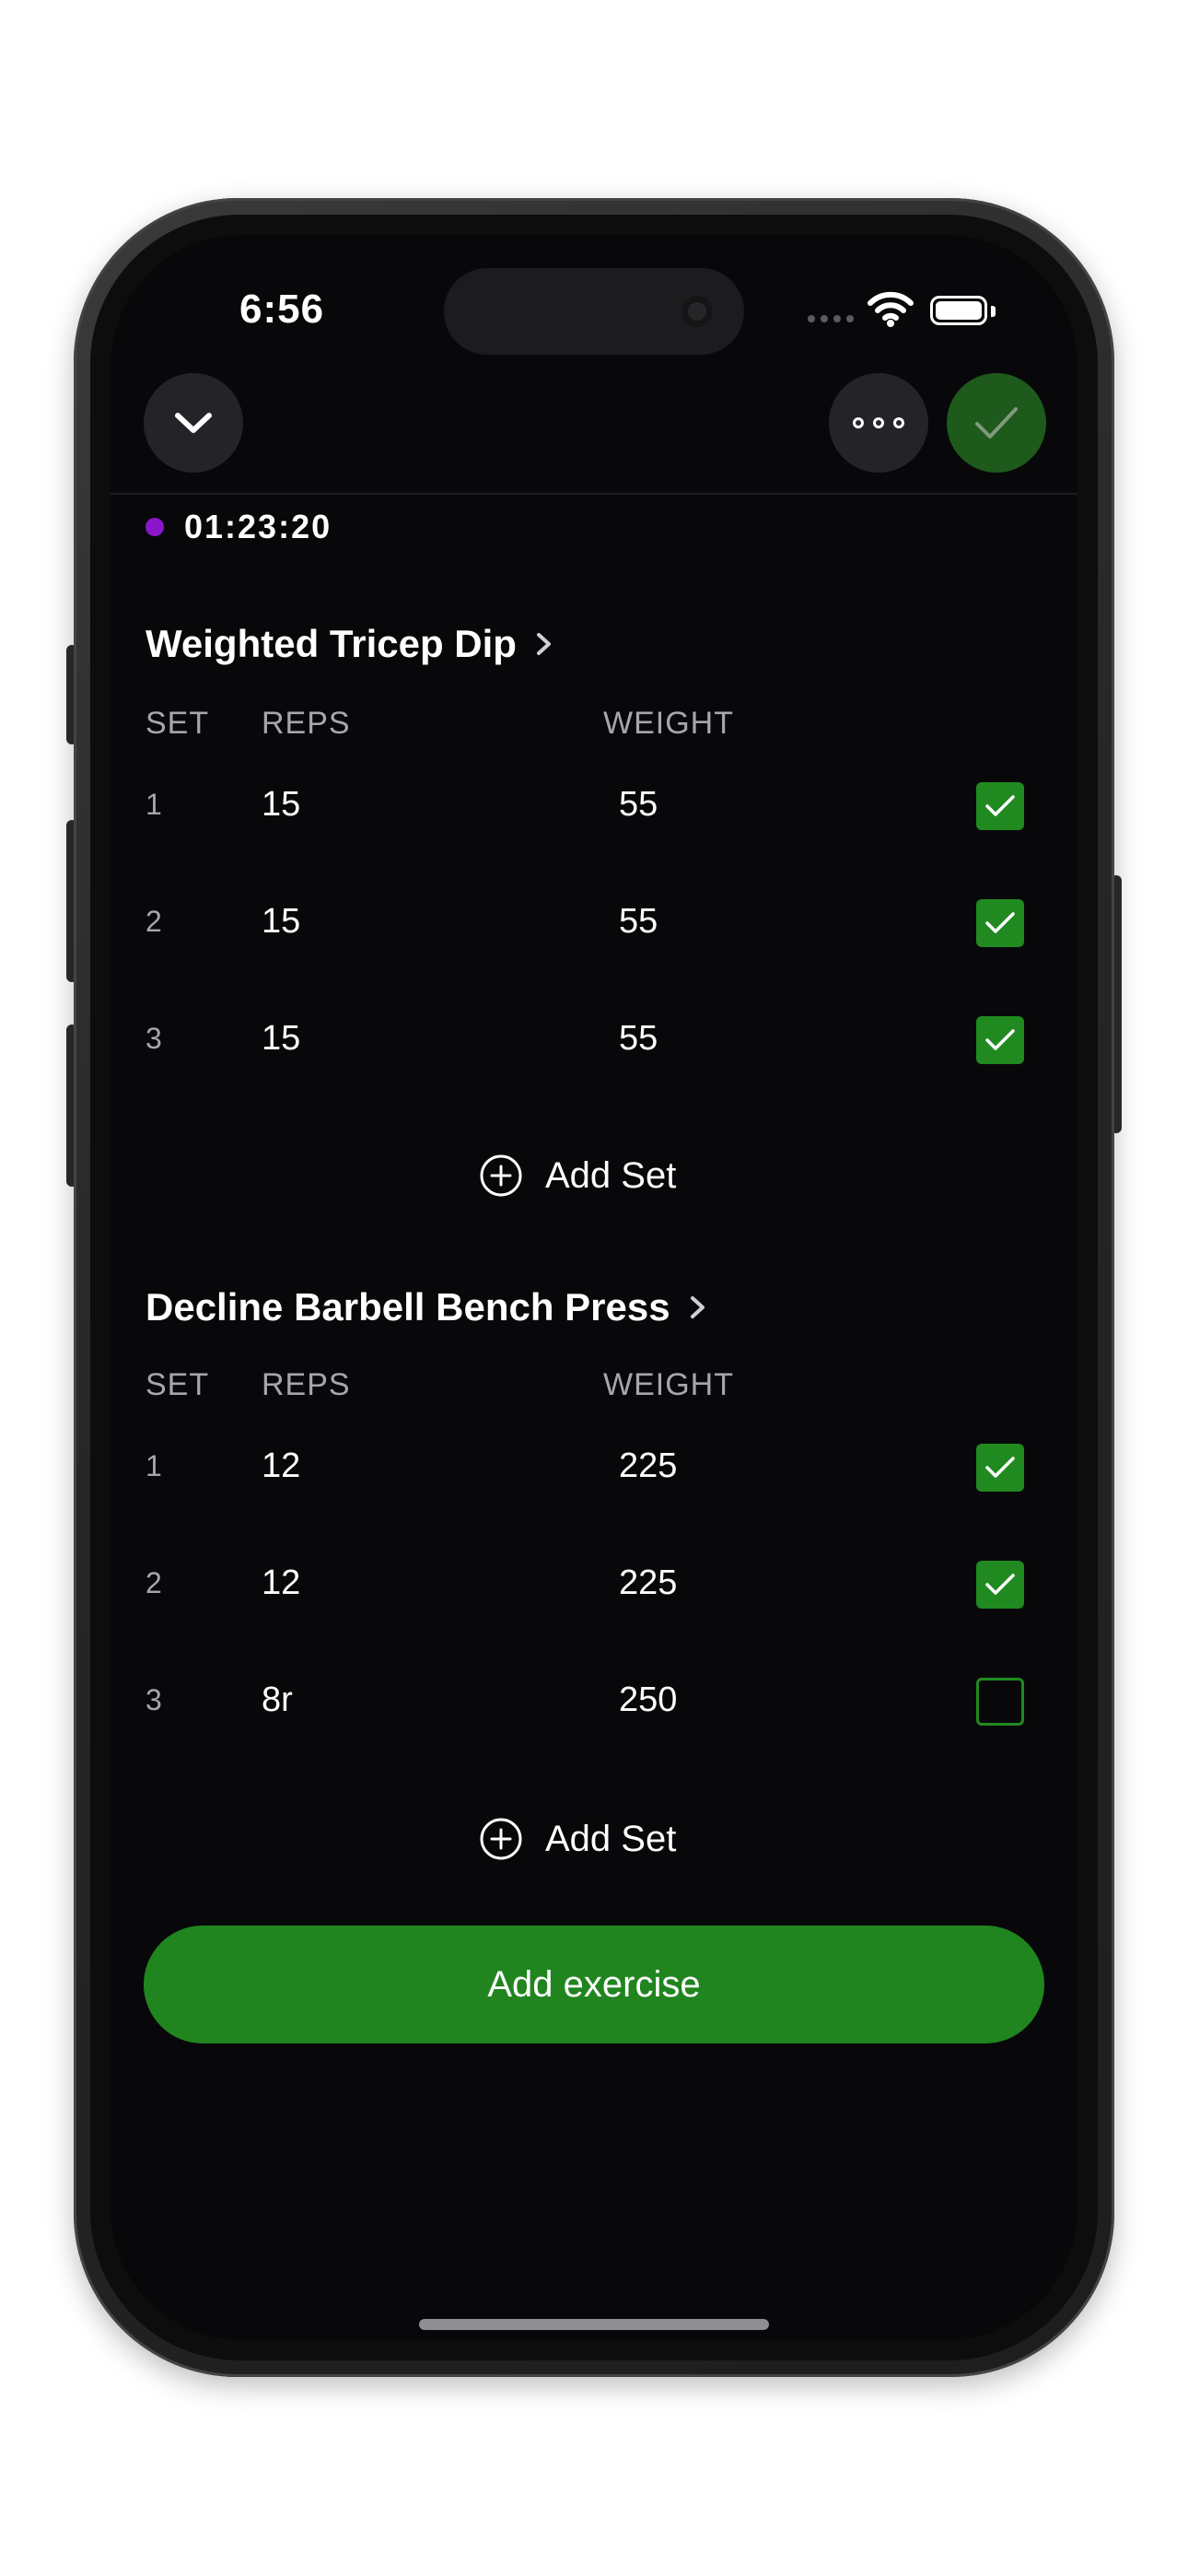 The width and height of the screenshot is (1188, 2576). I want to click on exercise-title-link: Decline Barbell Bench Press, so click(427, 1307).